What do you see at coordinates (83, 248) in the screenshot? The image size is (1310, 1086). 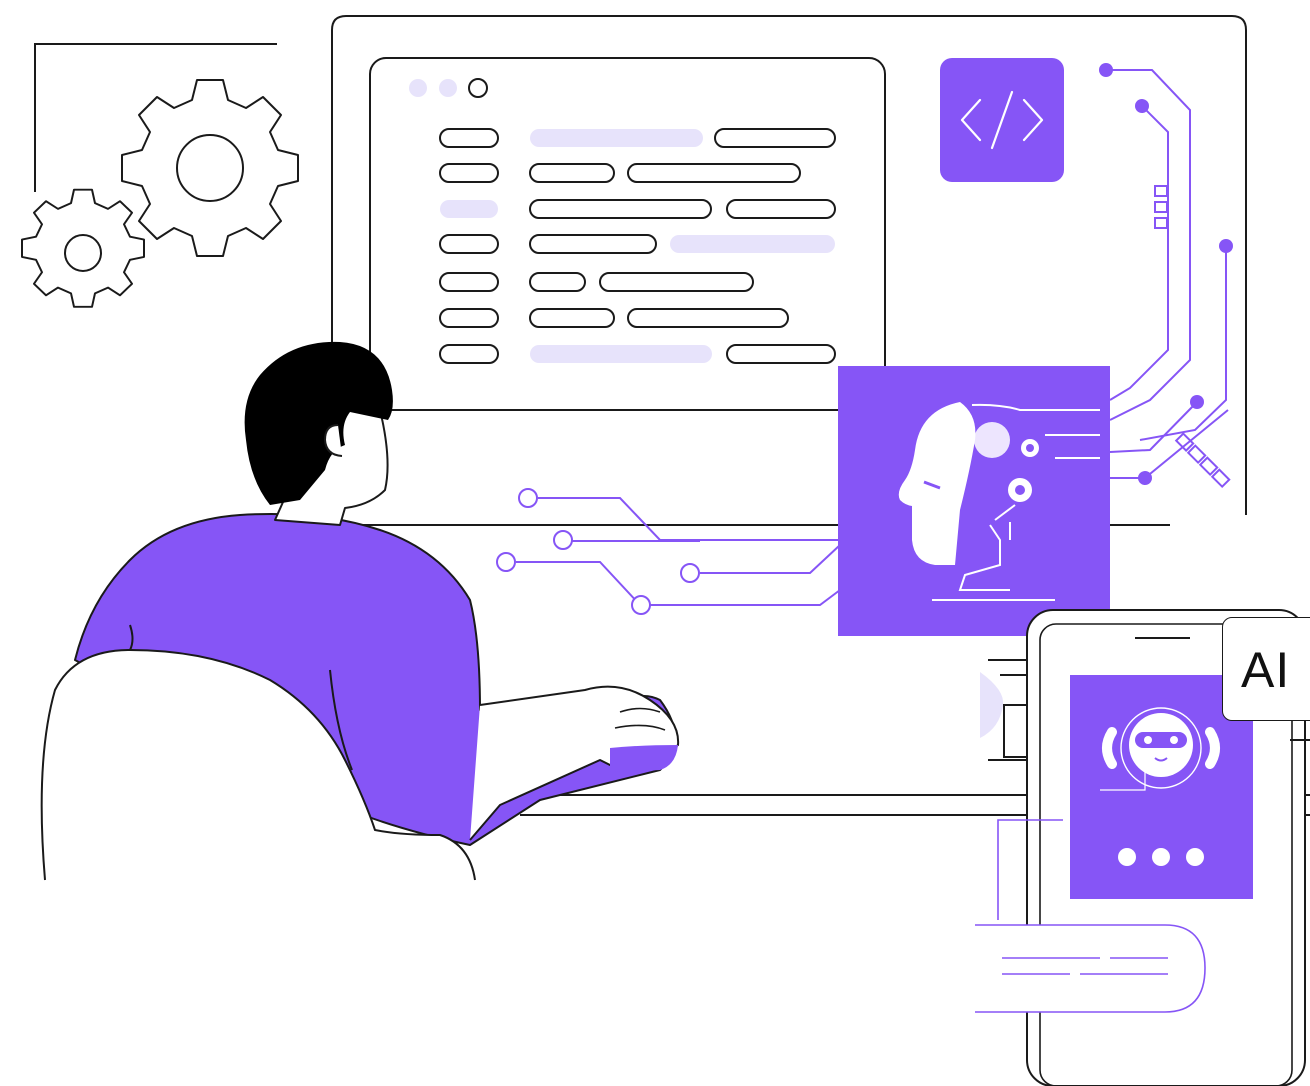 I see `small-gear-icon` at bounding box center [83, 248].